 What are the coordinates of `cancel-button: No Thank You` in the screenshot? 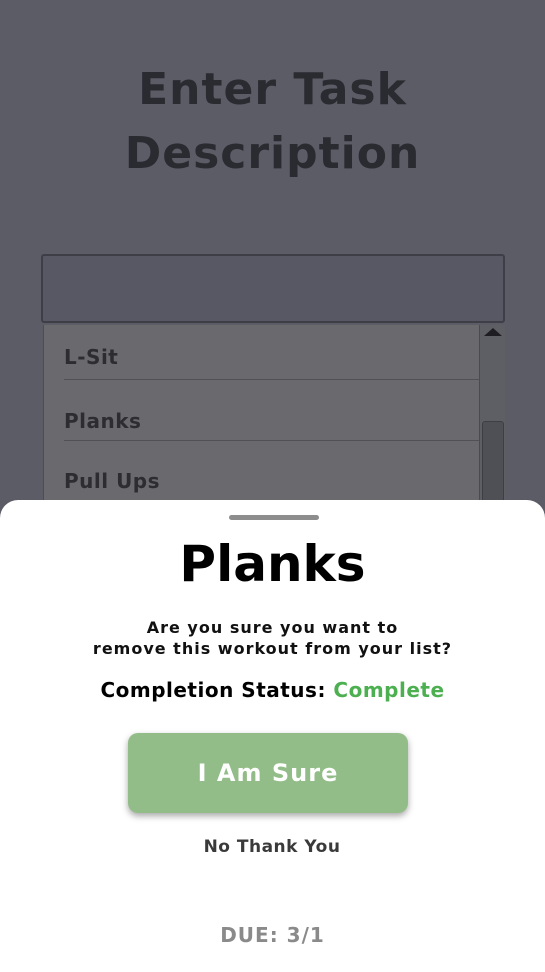 It's located at (272, 847).